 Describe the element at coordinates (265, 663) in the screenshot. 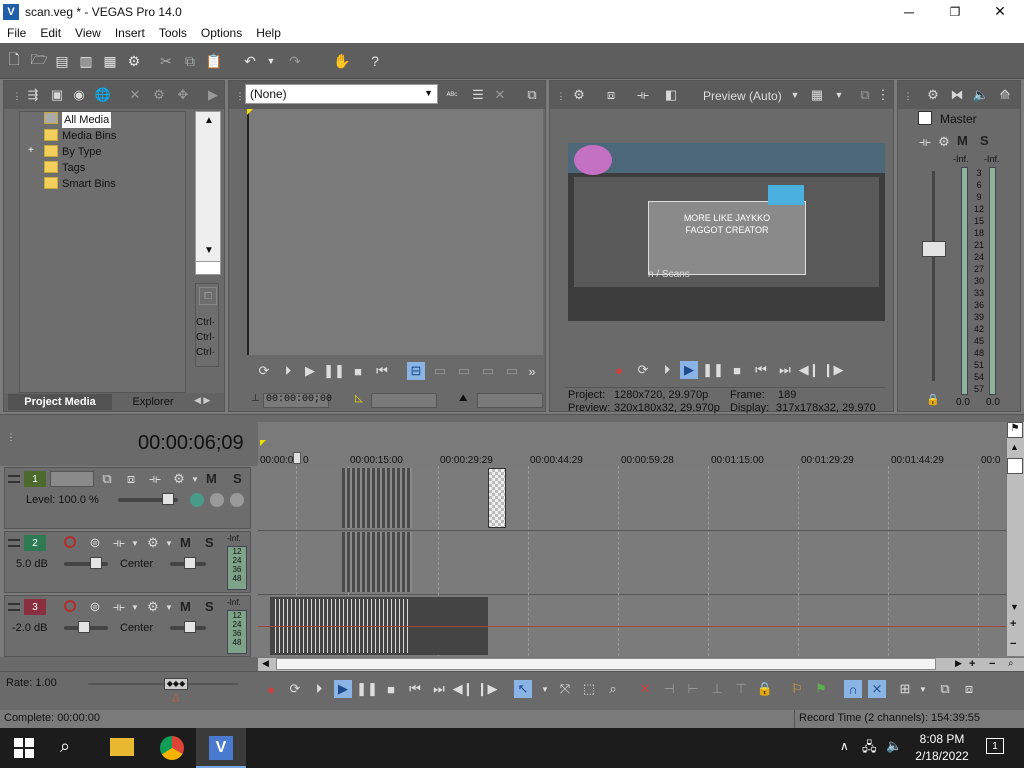

I see `hscroll-left-icon: ◀` at that location.